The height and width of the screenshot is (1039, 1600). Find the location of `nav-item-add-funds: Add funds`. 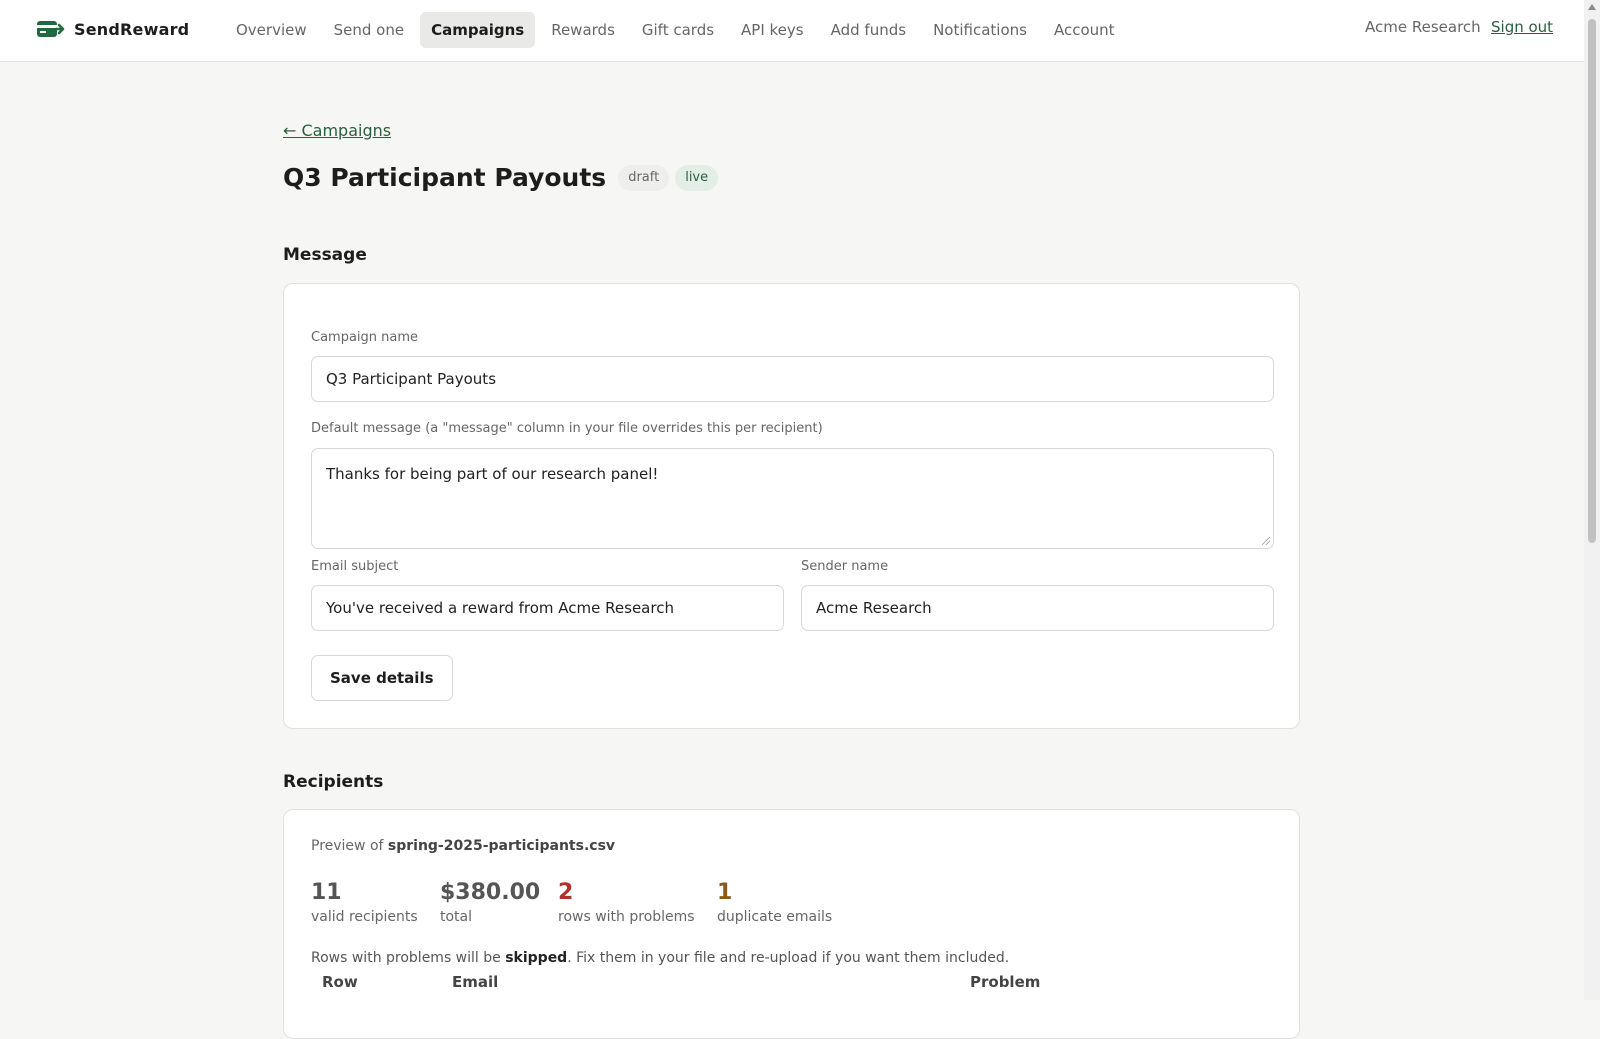

nav-item-add-funds: Add funds is located at coordinates (868, 30).